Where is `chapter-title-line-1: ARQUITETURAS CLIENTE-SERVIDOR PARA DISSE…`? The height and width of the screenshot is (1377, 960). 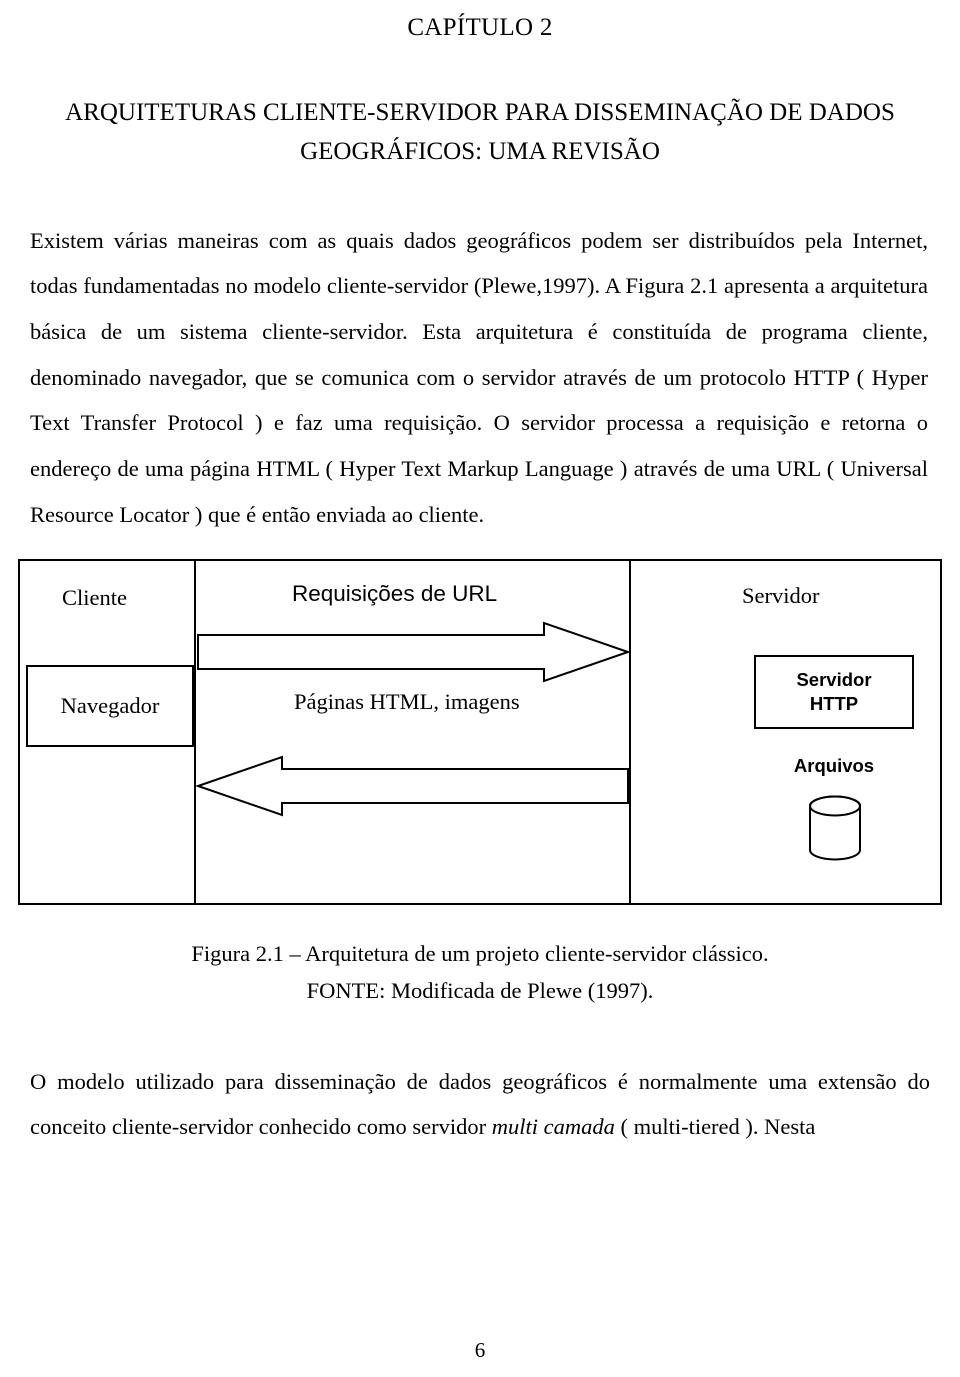
chapter-title-line-1: ARQUITETURAS CLIENTE-SERVIDOR PARA DISSE… is located at coordinates (480, 112).